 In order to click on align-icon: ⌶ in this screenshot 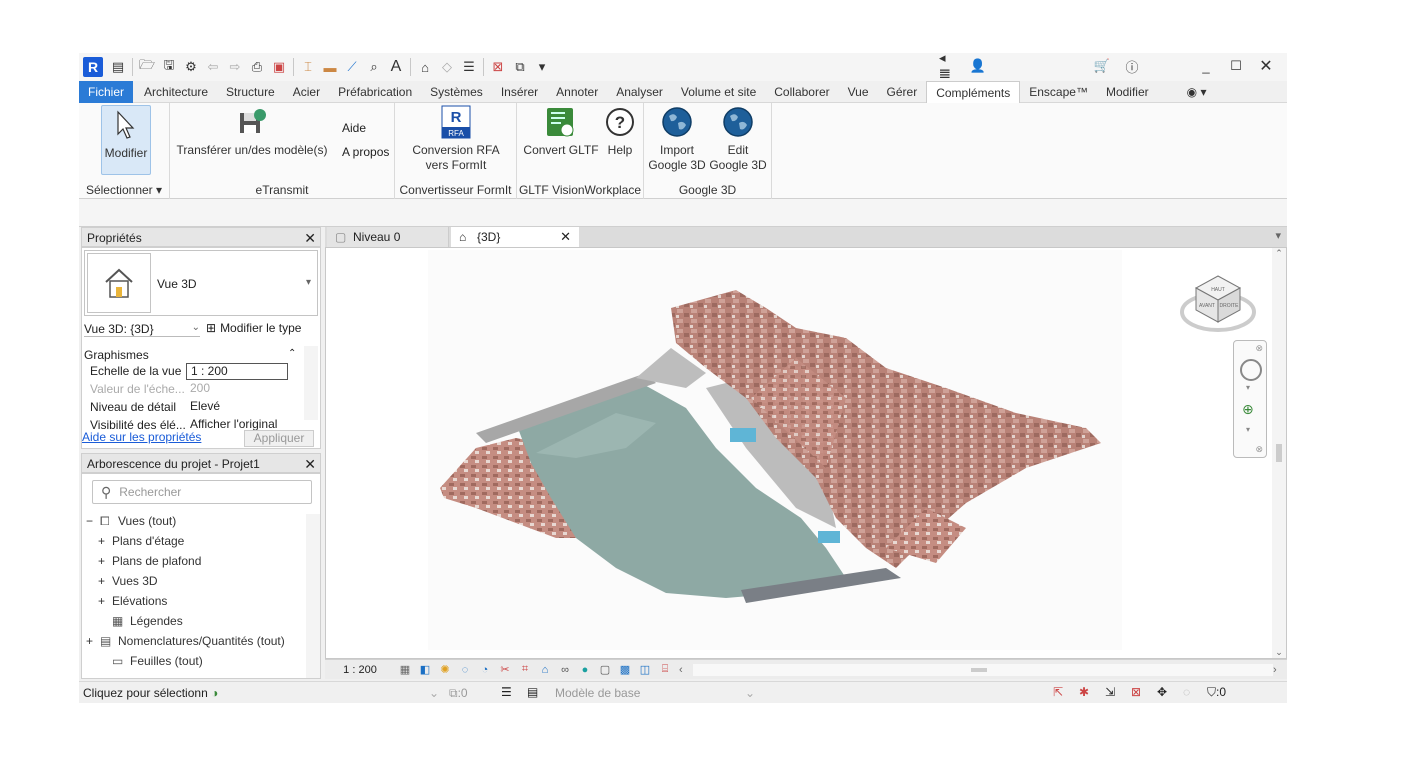, I will do `click(308, 67)`.